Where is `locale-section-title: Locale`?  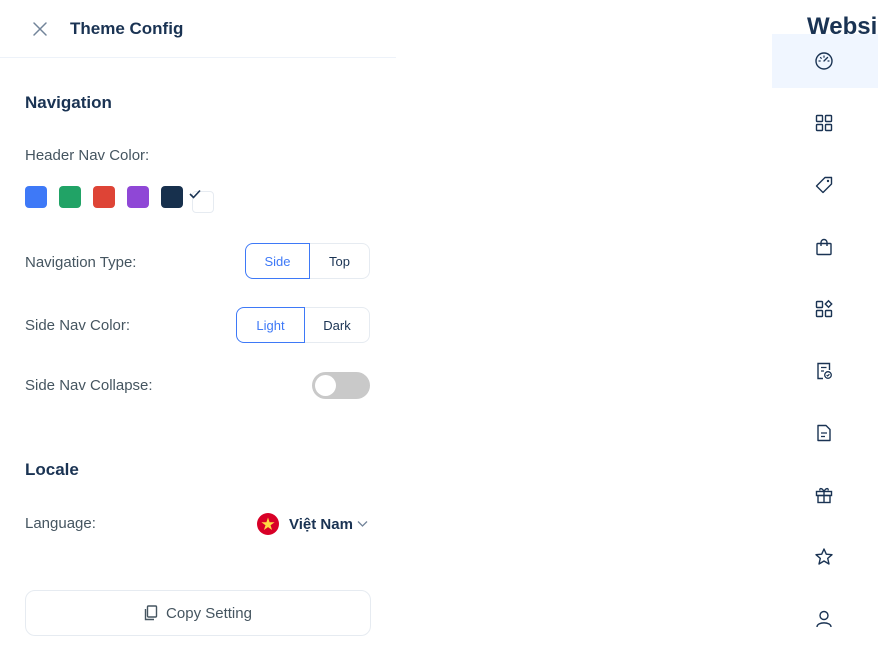
locale-section-title: Locale is located at coordinates (52, 469).